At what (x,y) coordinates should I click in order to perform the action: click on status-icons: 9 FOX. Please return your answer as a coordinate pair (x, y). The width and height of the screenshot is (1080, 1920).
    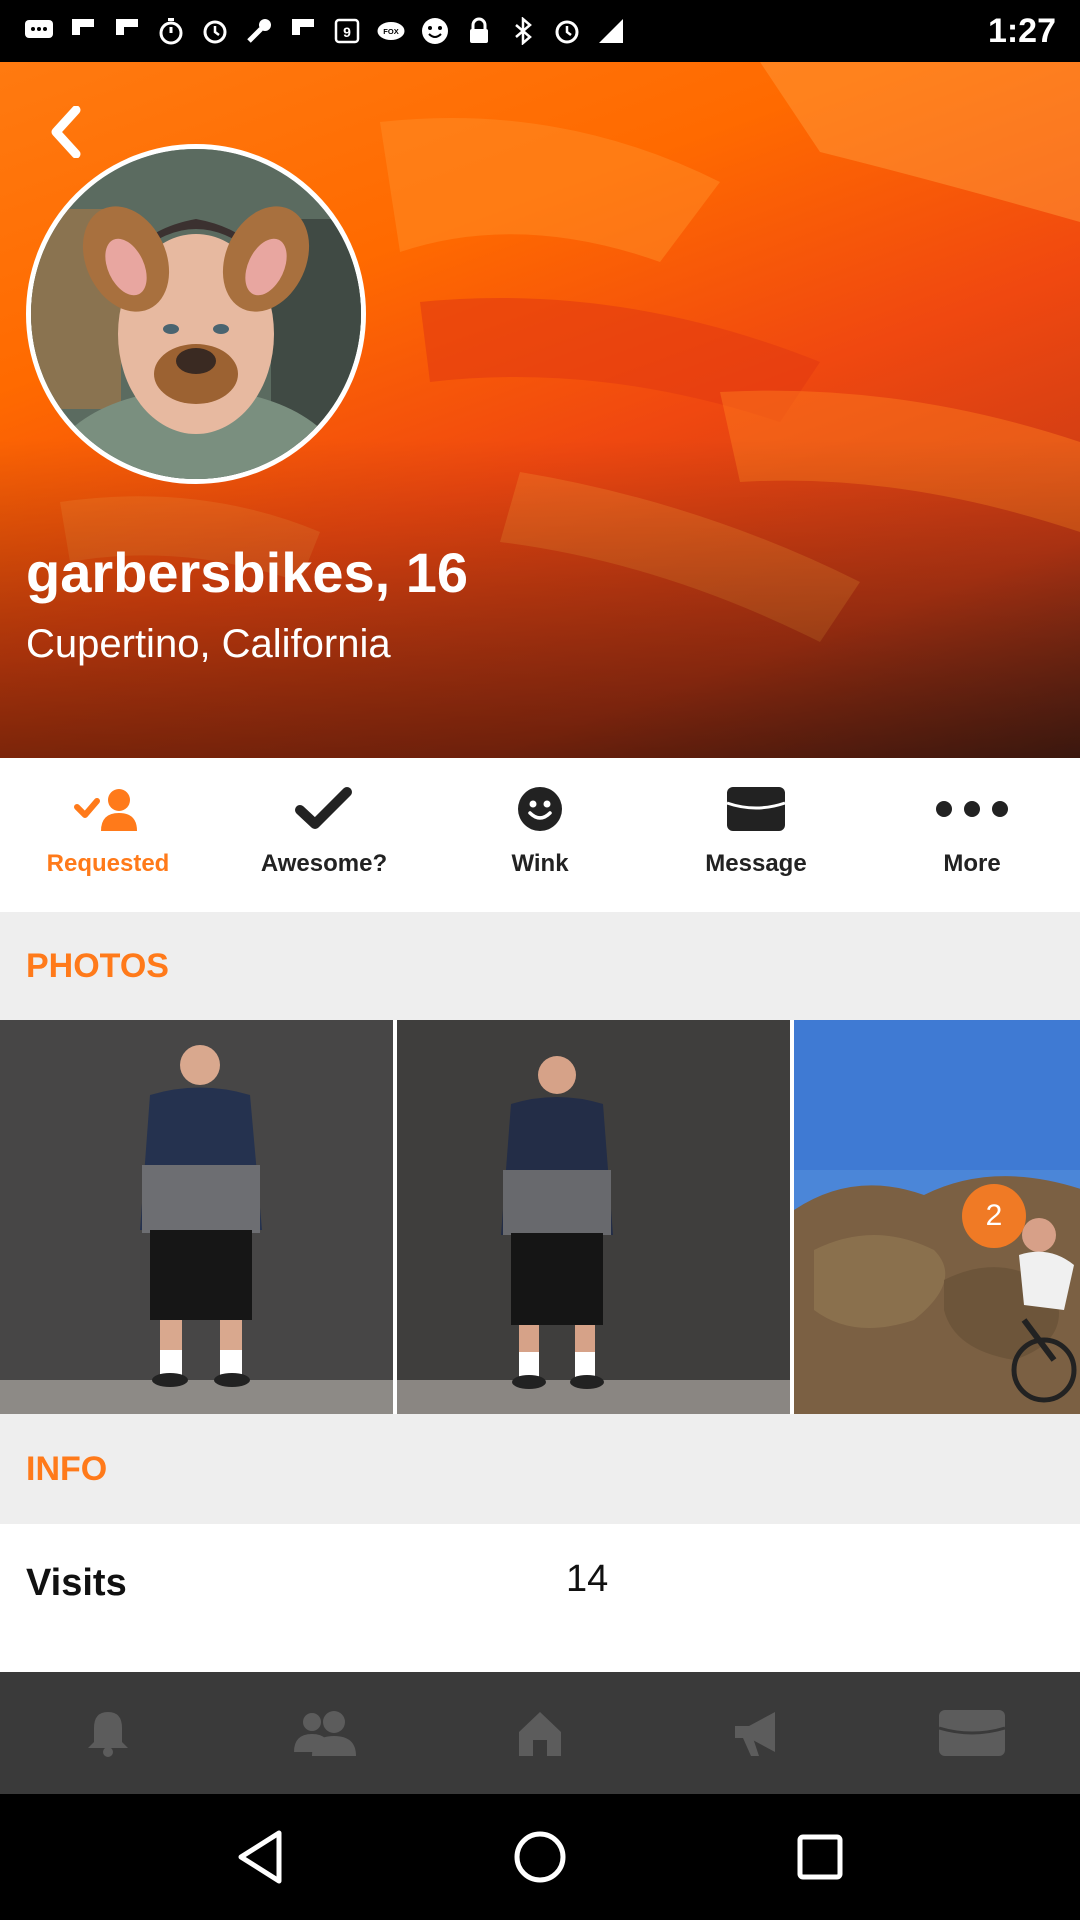
    Looking at the image, I should click on (325, 31).